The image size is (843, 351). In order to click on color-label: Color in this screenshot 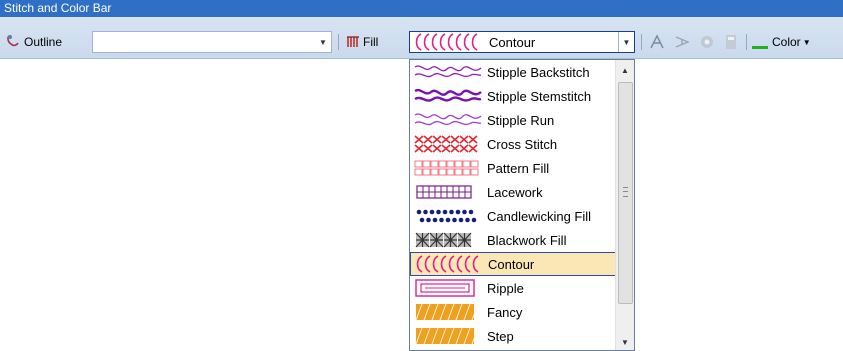, I will do `click(786, 42)`.